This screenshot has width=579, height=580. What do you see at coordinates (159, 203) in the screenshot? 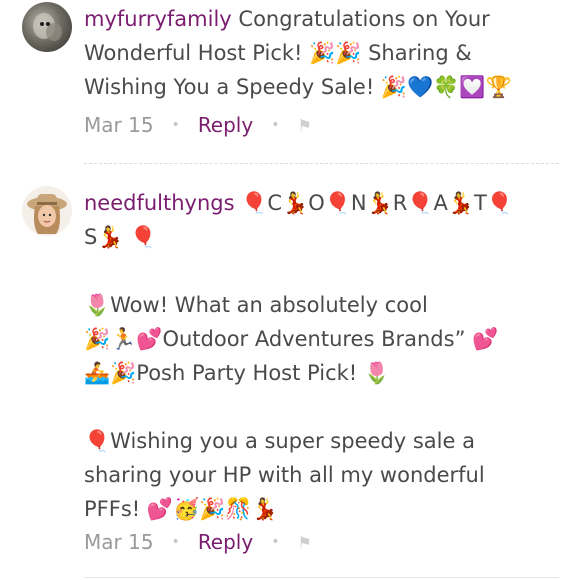
I see `comment-username: needfulthyngs` at bounding box center [159, 203].